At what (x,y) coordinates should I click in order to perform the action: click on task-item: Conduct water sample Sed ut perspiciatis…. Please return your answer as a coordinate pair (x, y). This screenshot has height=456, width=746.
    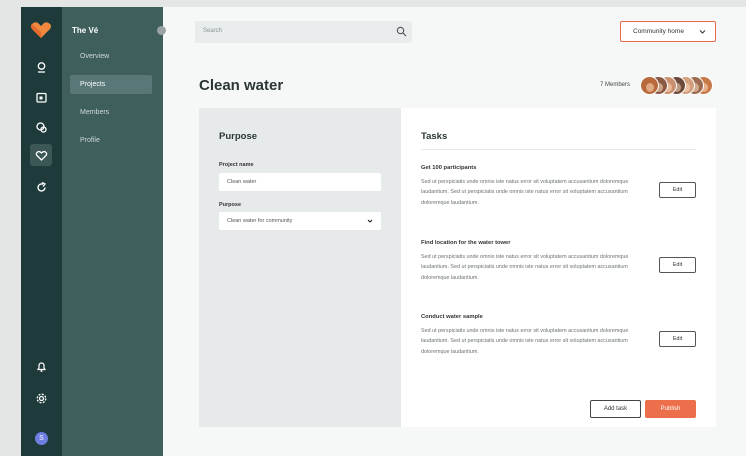
    Looking at the image, I should click on (561, 335).